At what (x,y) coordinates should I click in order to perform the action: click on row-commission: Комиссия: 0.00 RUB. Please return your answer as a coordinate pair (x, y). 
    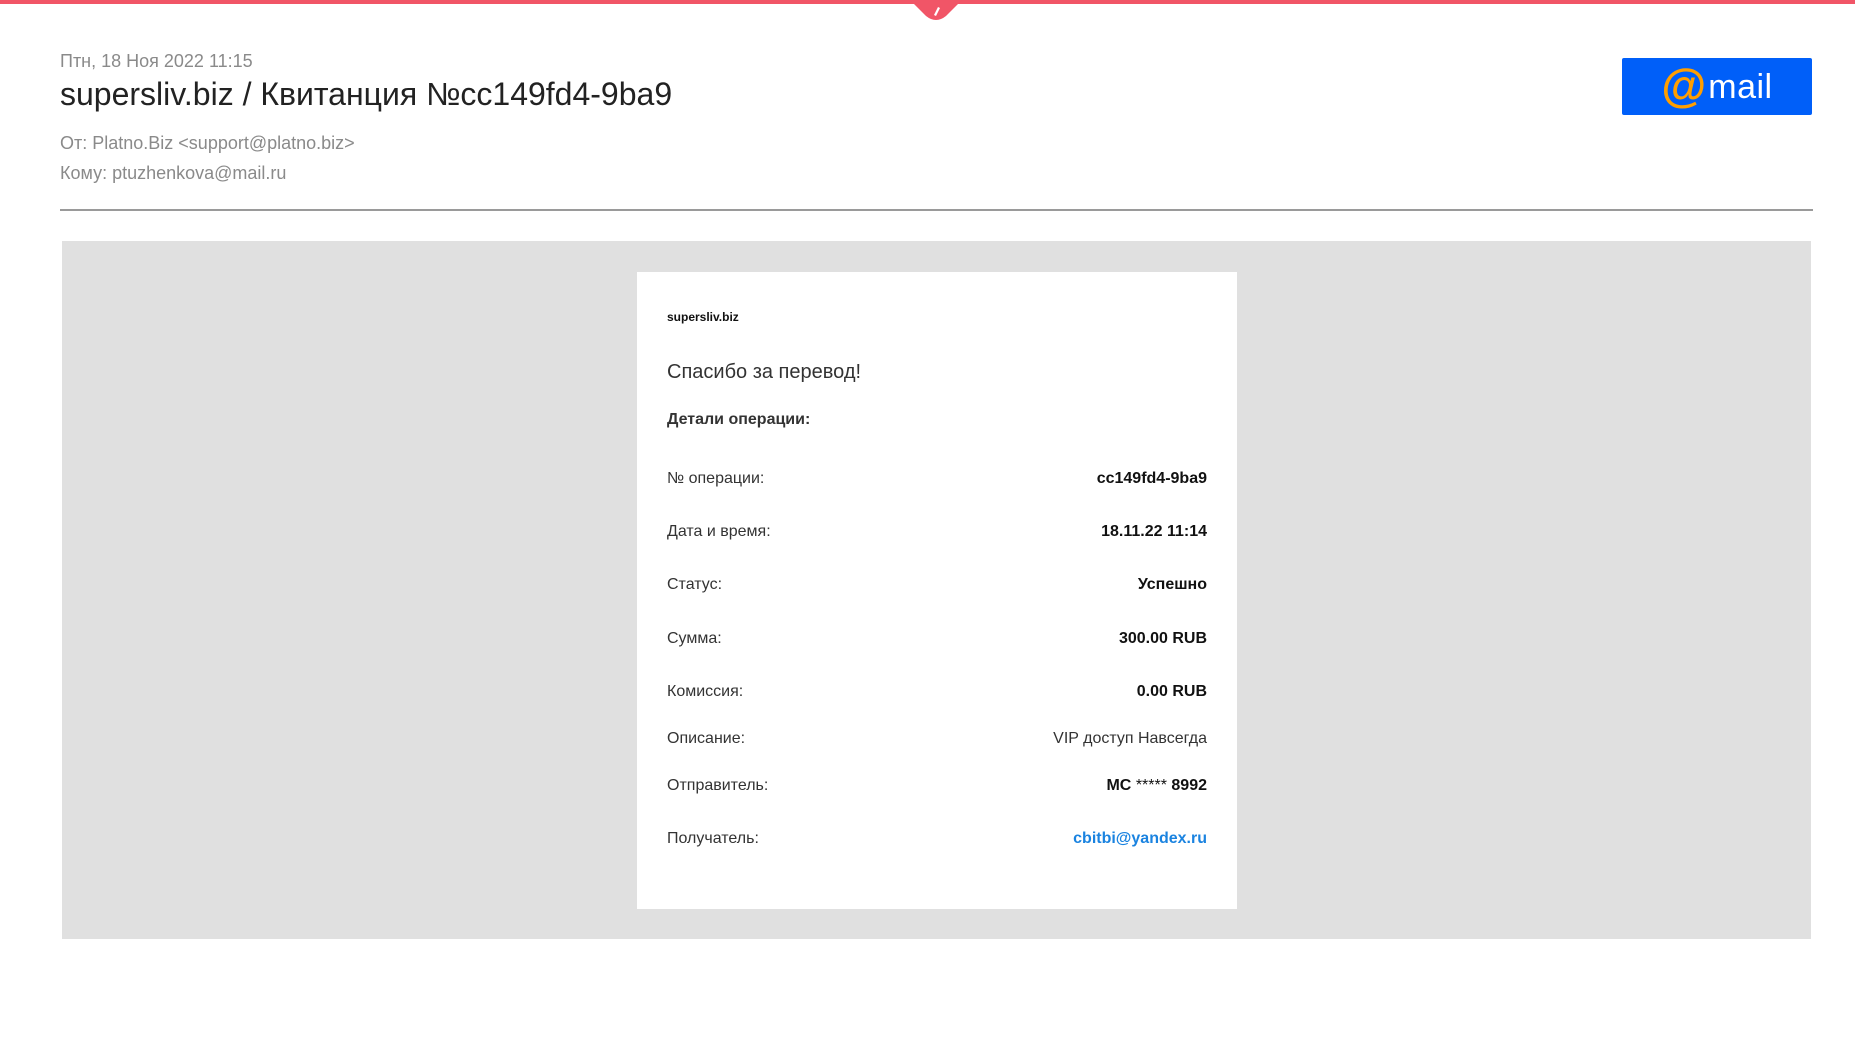
    Looking at the image, I should click on (937, 692).